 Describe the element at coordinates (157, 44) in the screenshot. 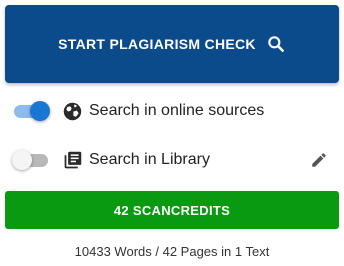

I see `start-button-label: START PLAGIARISM CHECK` at that location.